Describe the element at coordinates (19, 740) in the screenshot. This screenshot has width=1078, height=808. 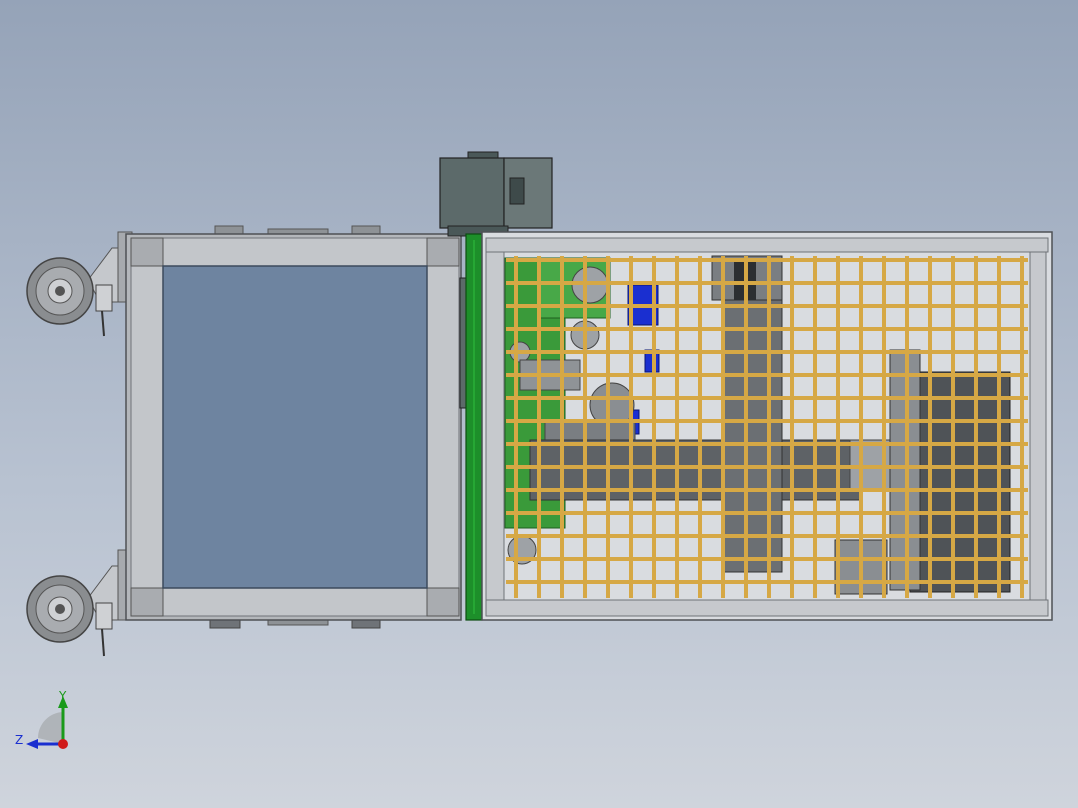
I see `triad-z-label: Z` at that location.